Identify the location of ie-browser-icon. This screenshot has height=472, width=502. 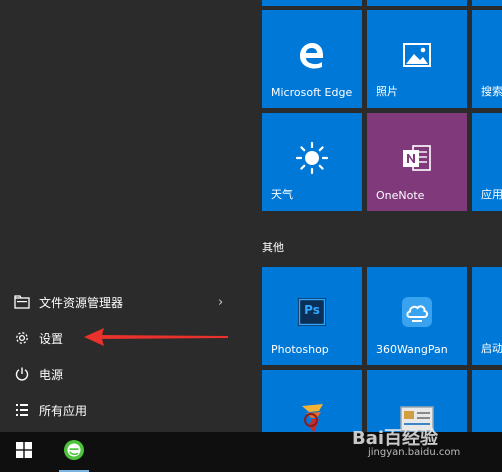
(74, 452).